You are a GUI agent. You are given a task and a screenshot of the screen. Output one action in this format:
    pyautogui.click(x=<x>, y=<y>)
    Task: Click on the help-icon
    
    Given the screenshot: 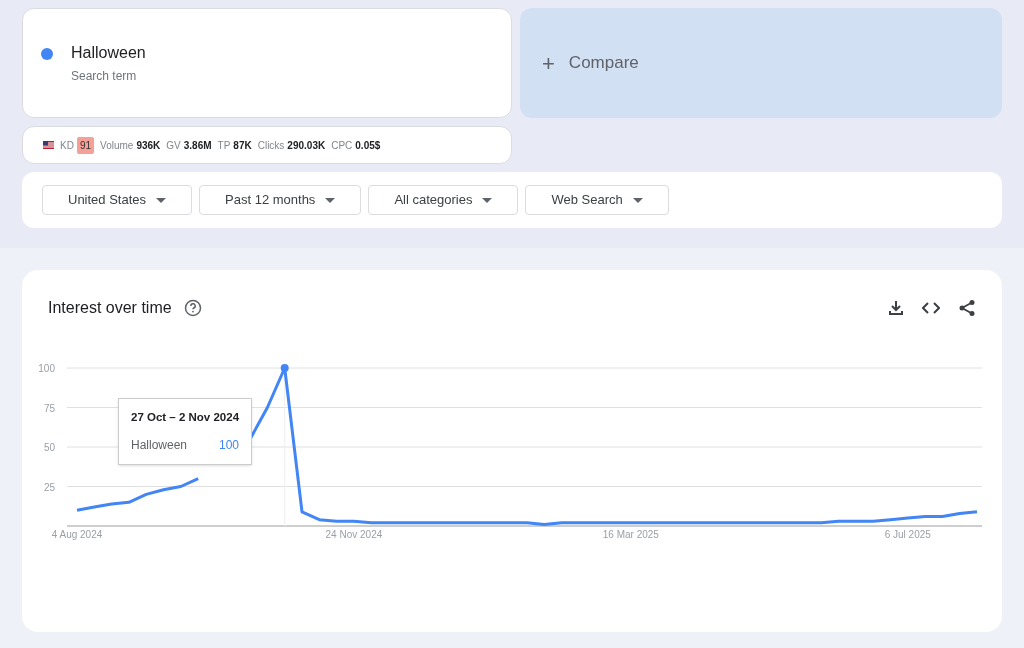 What is the action you would take?
    pyautogui.click(x=192, y=308)
    